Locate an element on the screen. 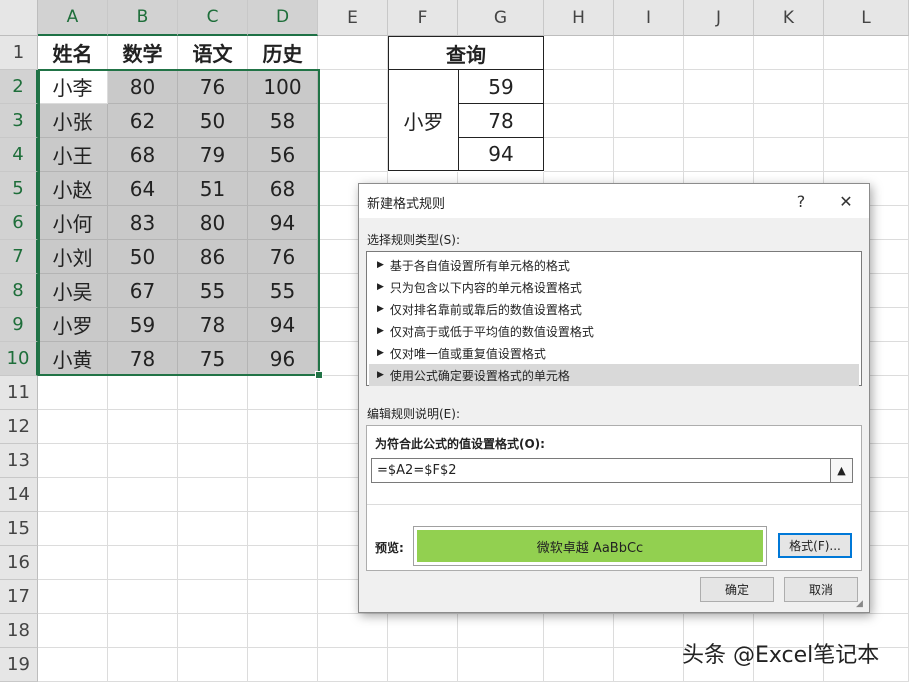 The image size is (909, 682). row-header-11: 11 is located at coordinates (19, 393).